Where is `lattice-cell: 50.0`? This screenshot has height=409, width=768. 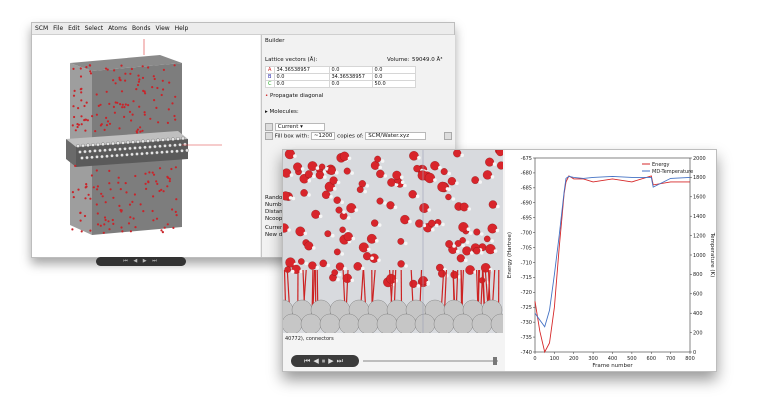 lattice-cell: 50.0 is located at coordinates (393, 84).